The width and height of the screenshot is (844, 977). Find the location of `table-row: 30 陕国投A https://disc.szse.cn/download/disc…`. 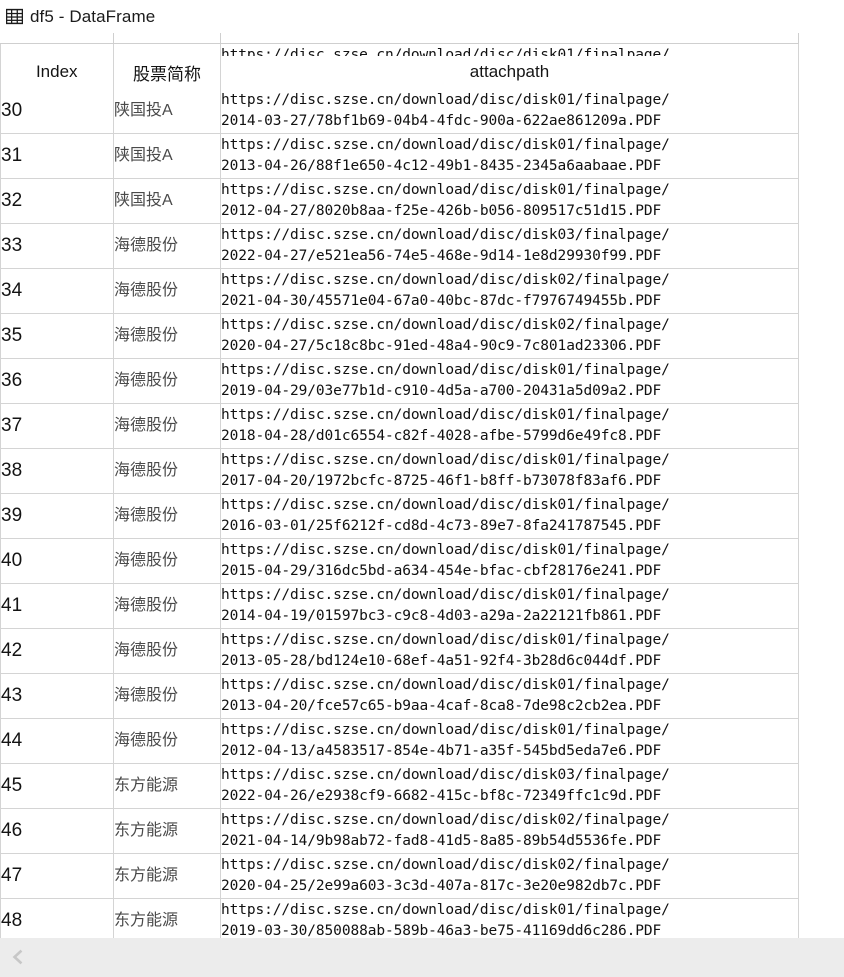

table-row: 30 陕国投A https://disc.szse.cn/download/disc… is located at coordinates (399, 111).